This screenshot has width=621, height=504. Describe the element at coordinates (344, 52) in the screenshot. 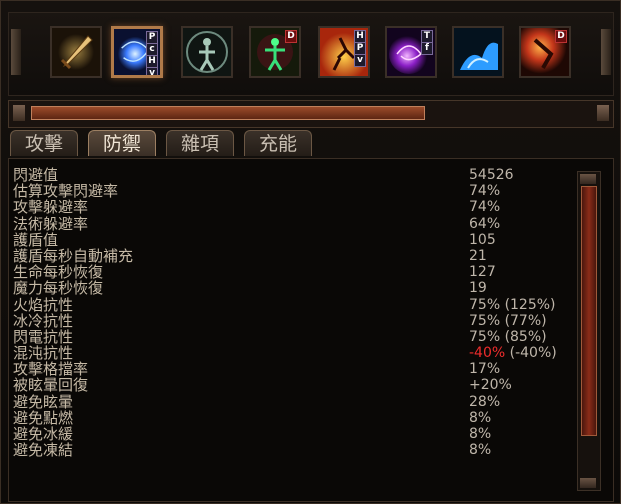

I see `skill-slot-5: H P v` at that location.